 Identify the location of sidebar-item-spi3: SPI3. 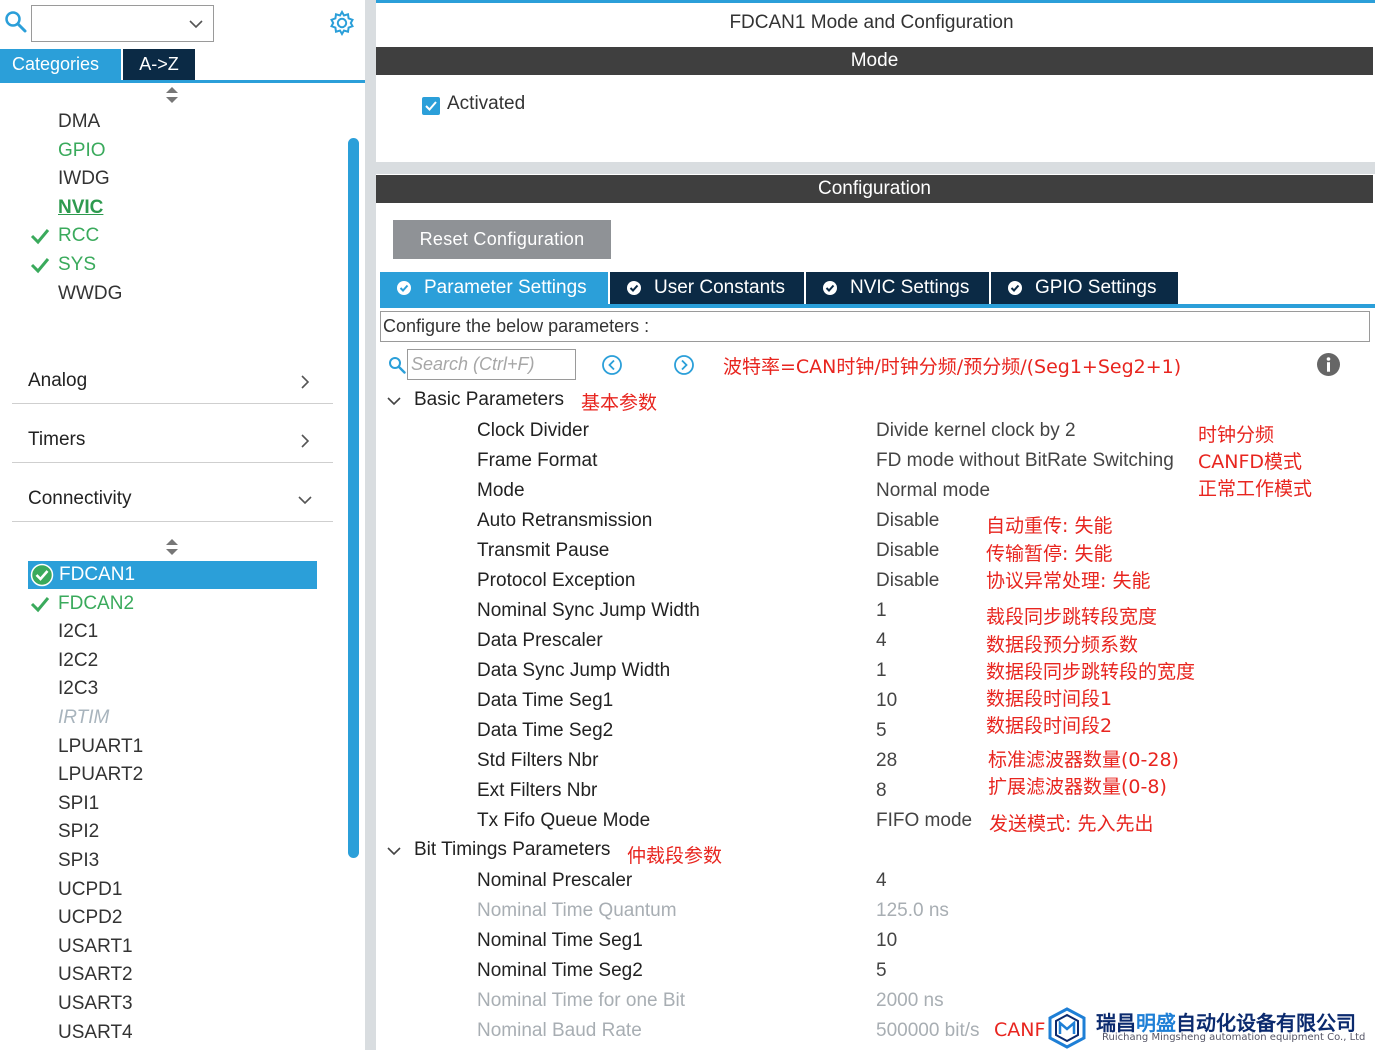
(78, 861).